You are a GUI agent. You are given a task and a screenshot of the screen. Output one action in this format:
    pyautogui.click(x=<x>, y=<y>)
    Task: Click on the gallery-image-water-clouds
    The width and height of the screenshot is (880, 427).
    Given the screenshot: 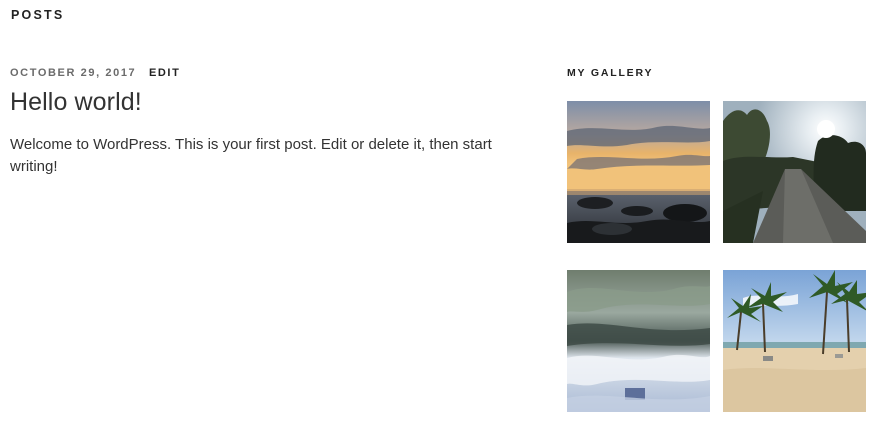 What is the action you would take?
    pyautogui.click(x=638, y=341)
    